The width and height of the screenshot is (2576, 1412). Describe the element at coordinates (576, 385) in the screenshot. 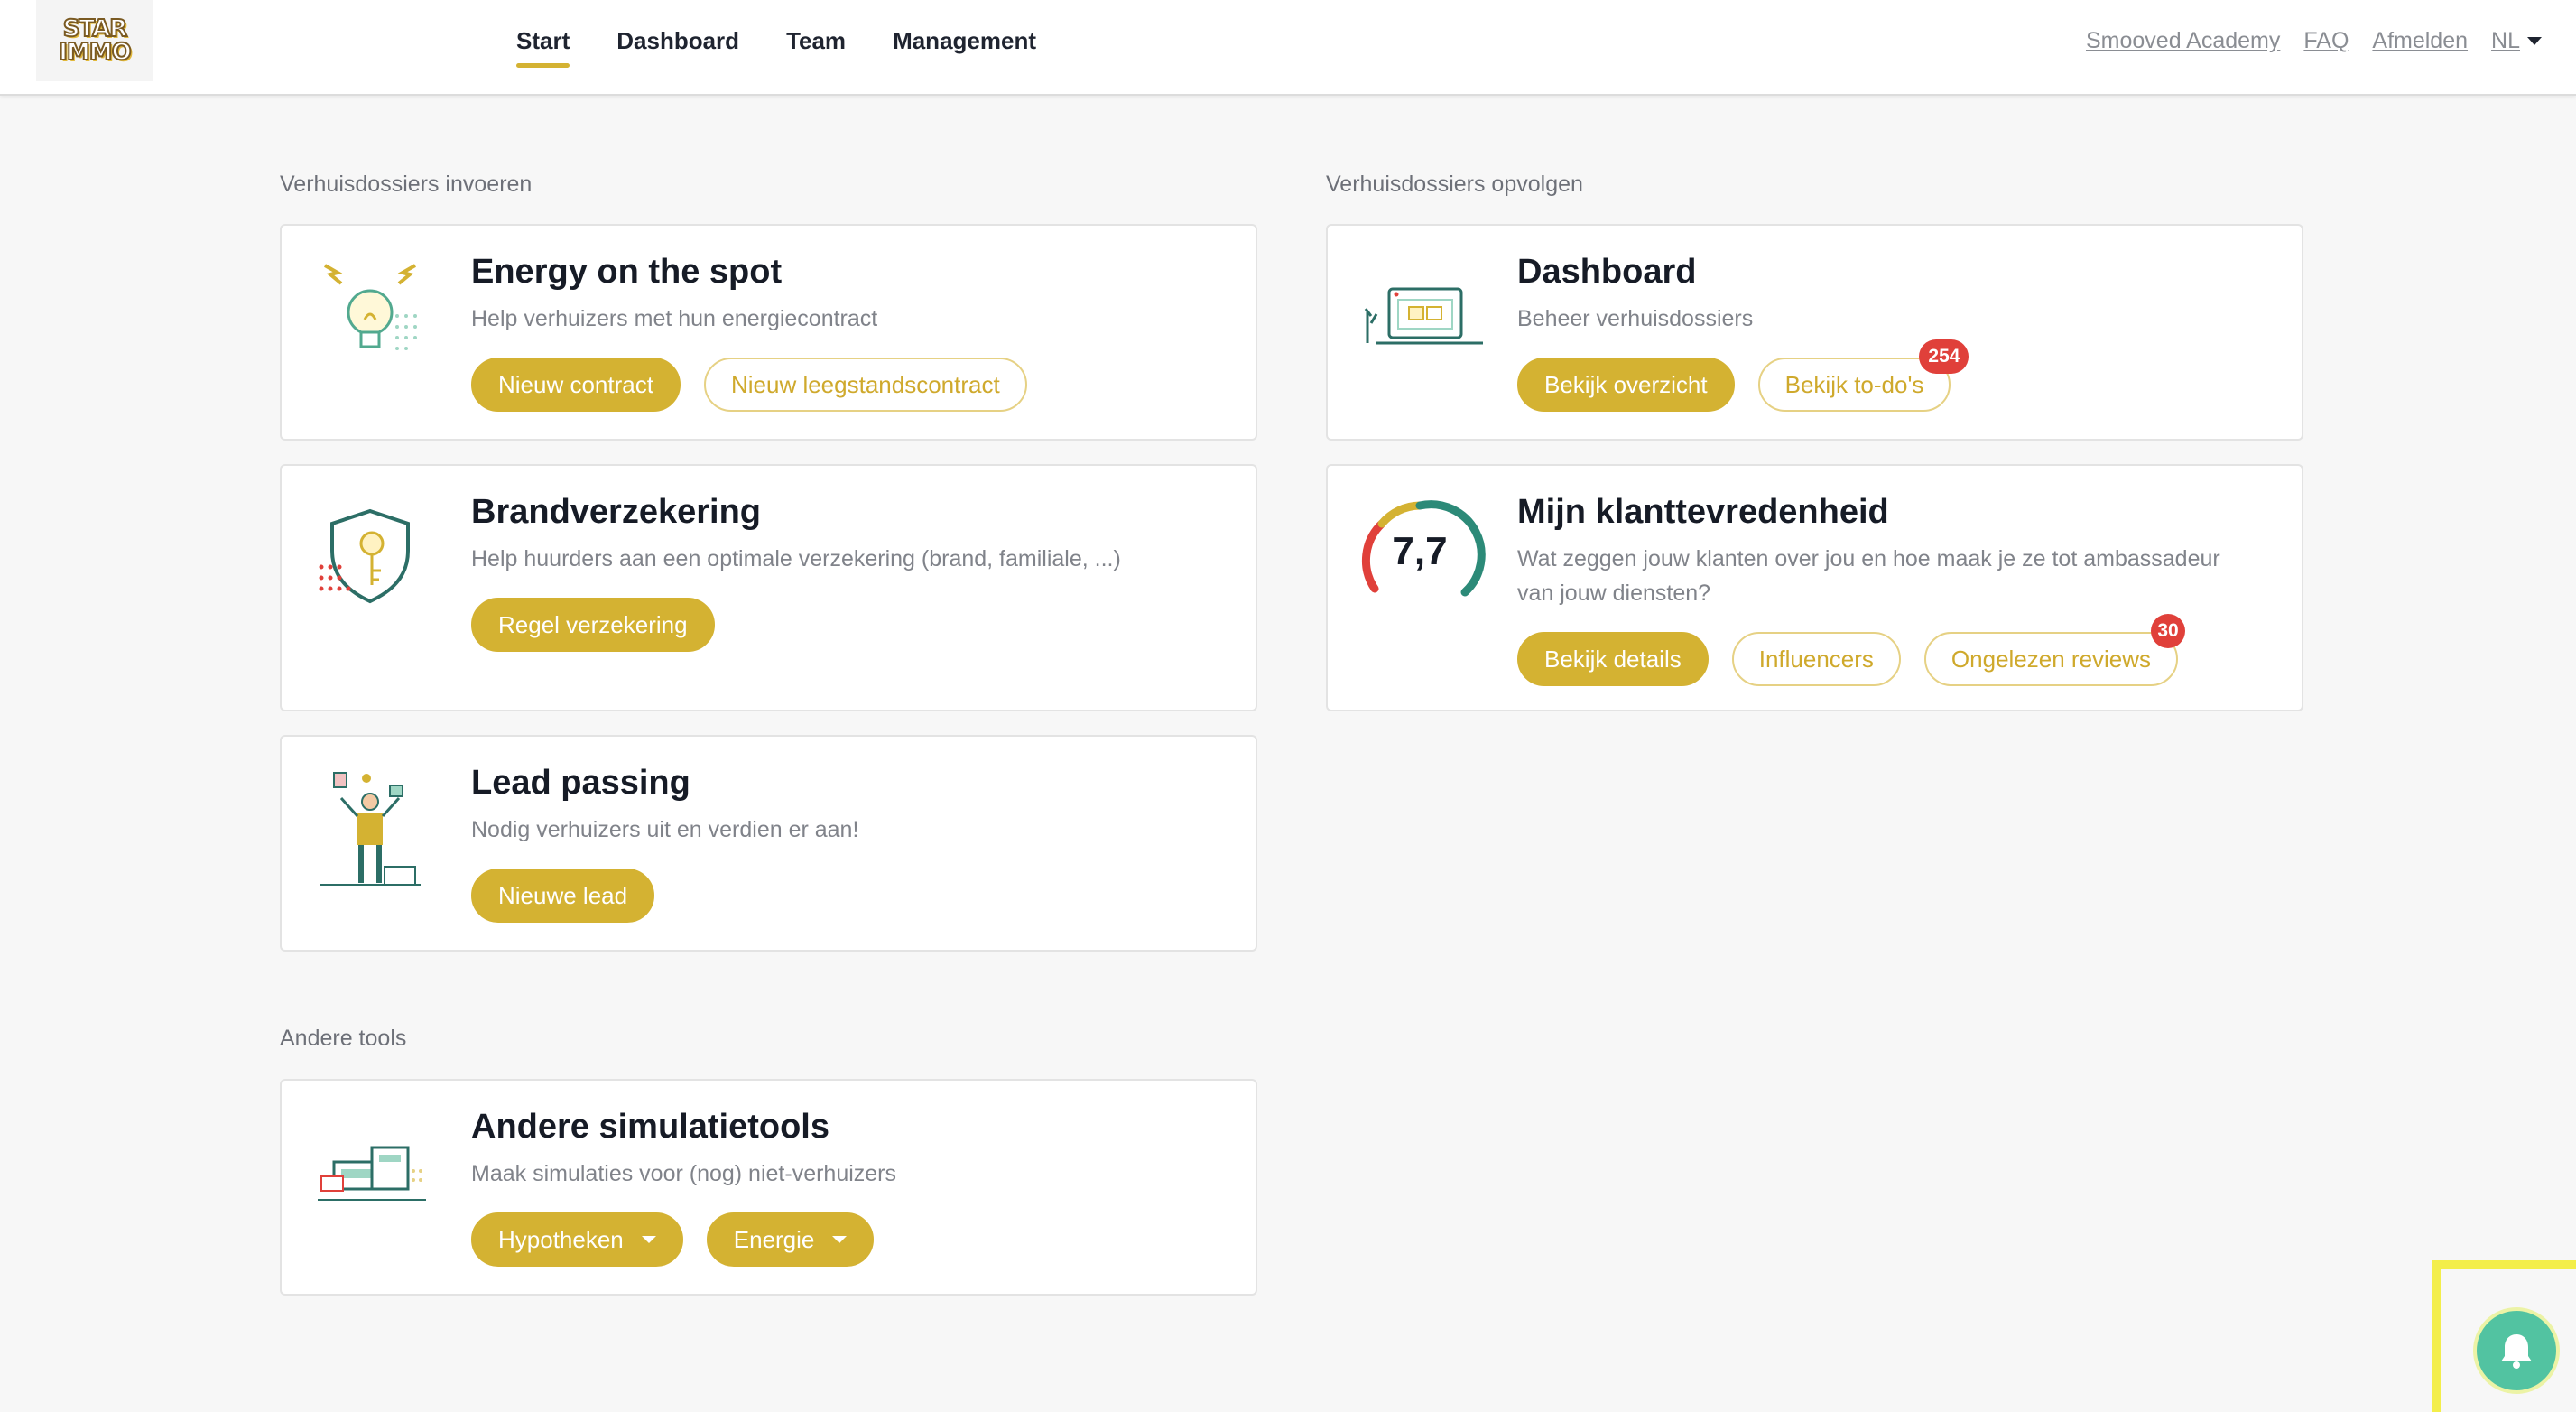

I see `new-contract-button: Nieuw contract` at that location.